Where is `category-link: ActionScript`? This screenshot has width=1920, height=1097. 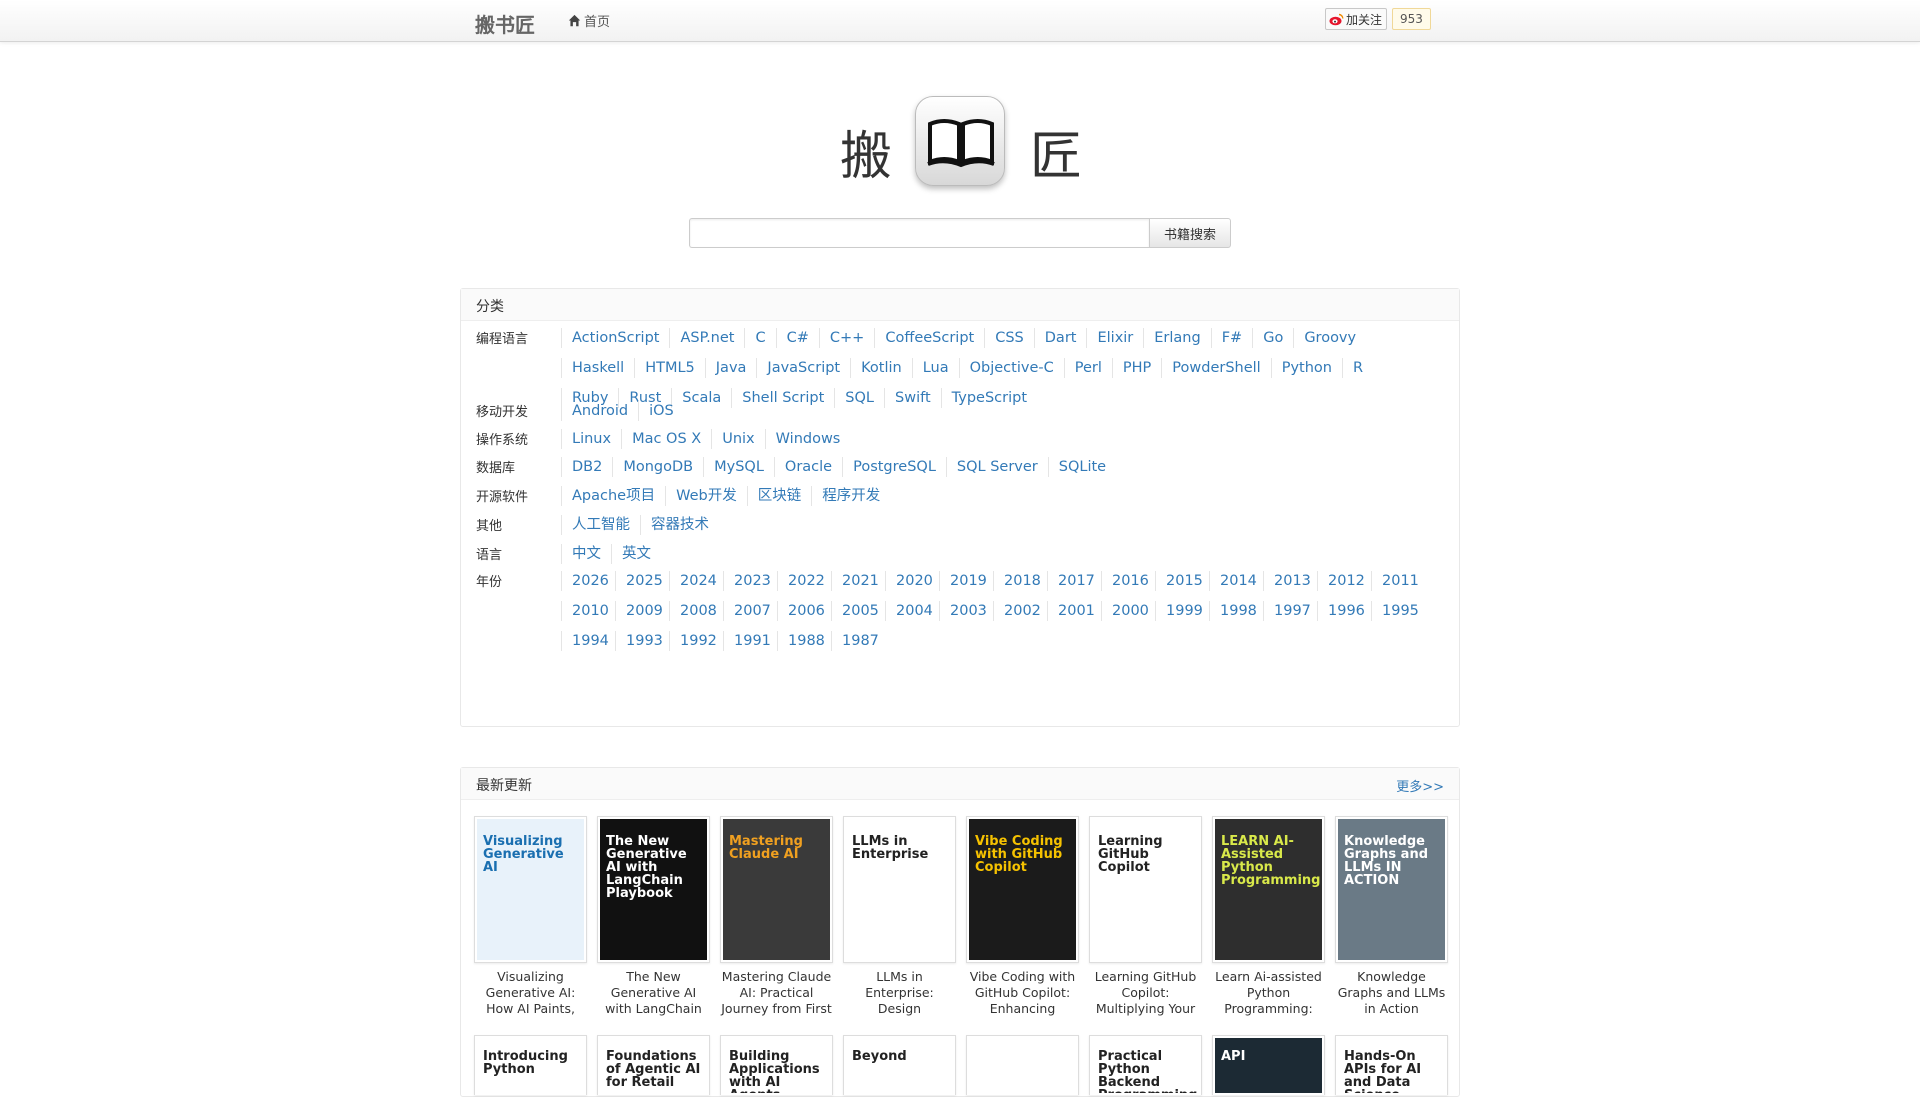
category-link: ActionScript is located at coordinates (615, 338).